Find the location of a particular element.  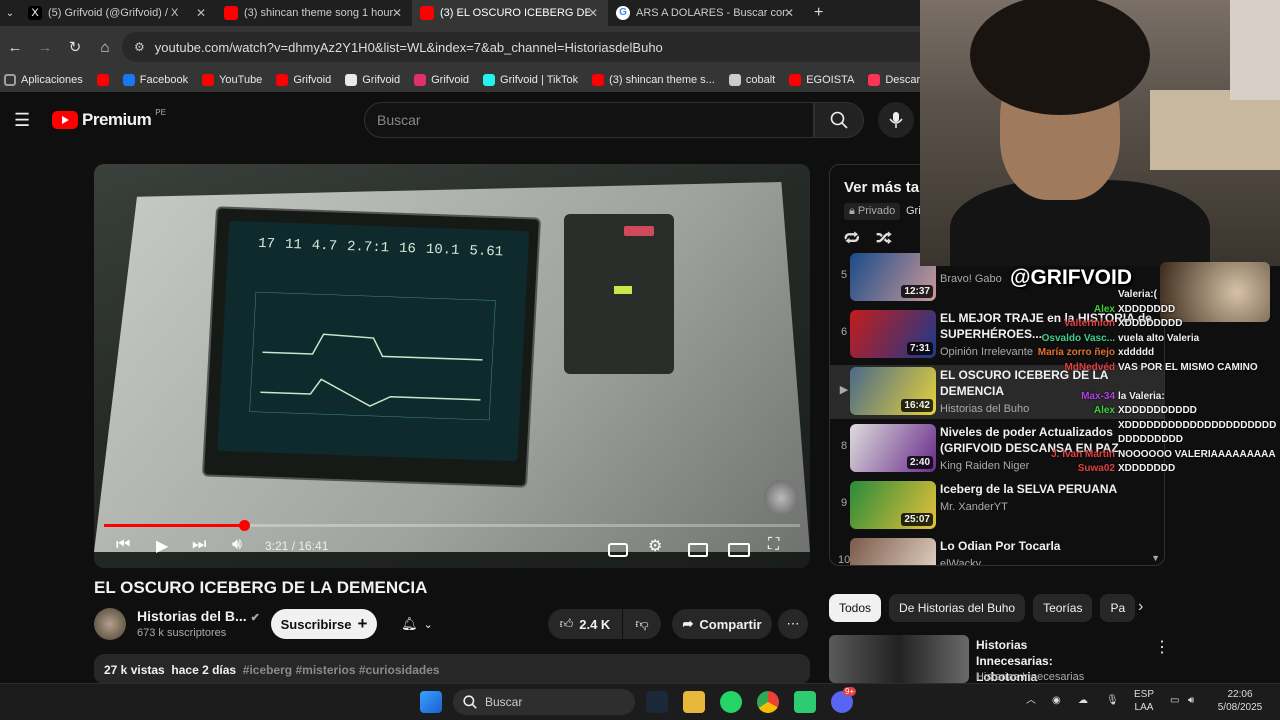

progress-bar is located at coordinates (452, 525).